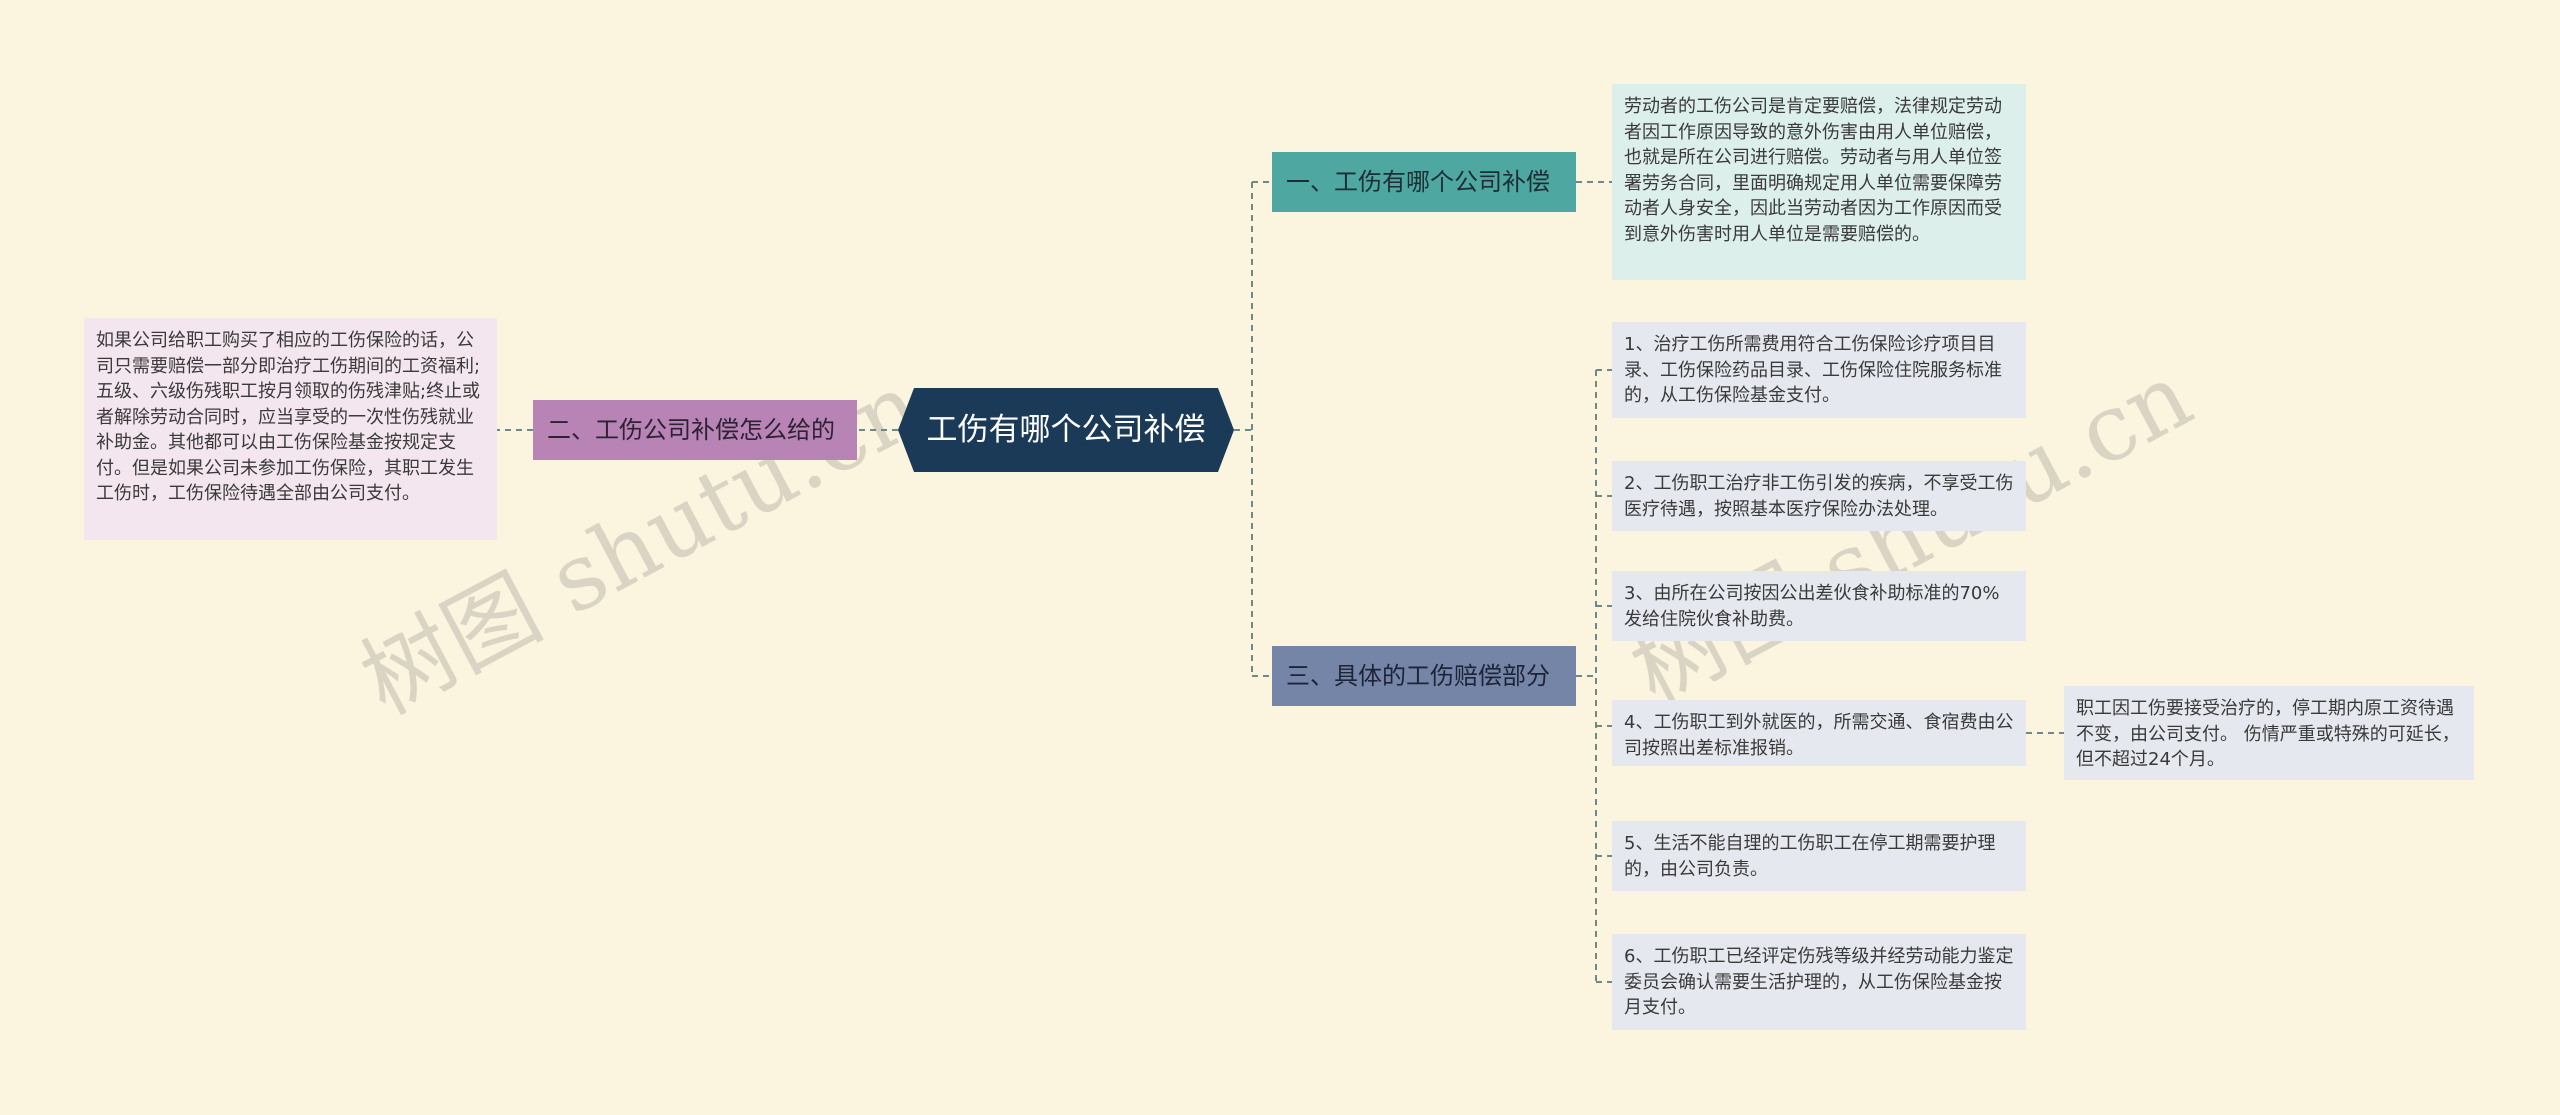 This screenshot has width=2560, height=1115. What do you see at coordinates (1253, 429) in the screenshot?
I see `connector-root-right` at bounding box center [1253, 429].